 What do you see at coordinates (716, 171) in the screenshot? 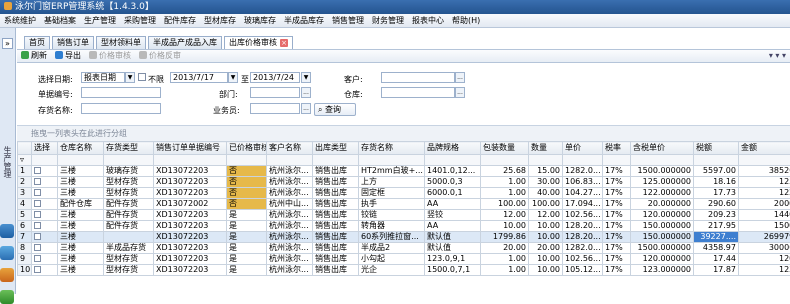
I see `table-cell: 5597.00` at bounding box center [716, 171].